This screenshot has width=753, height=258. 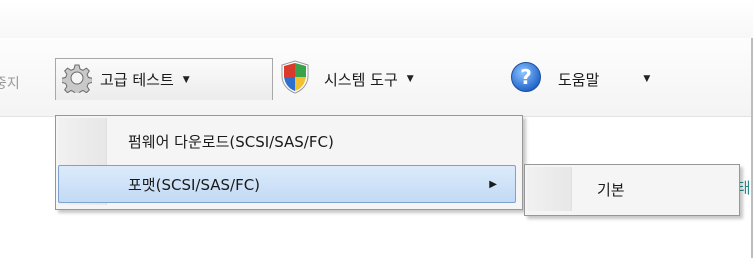 I want to click on help-menu-button: ? 도움말 ▼, so click(x=580, y=79).